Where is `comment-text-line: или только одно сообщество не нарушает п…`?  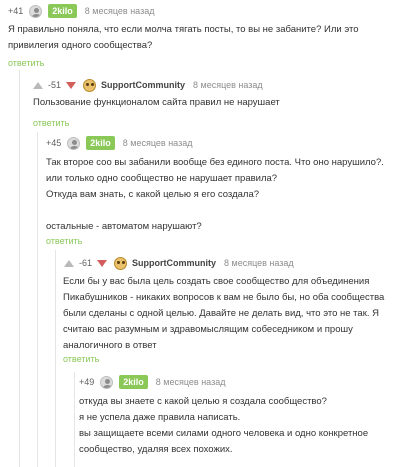 comment-text-line: или только одно сообщество не нарушает п… is located at coordinates (162, 178).